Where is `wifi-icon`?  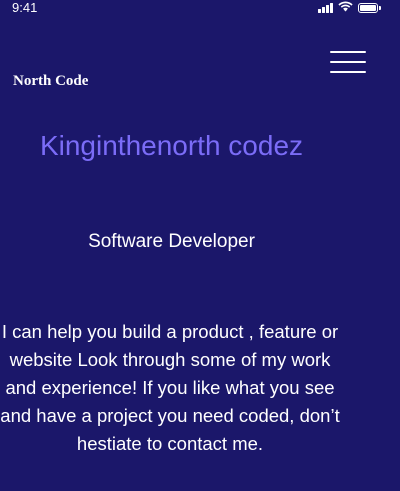
wifi-icon is located at coordinates (345, 8).